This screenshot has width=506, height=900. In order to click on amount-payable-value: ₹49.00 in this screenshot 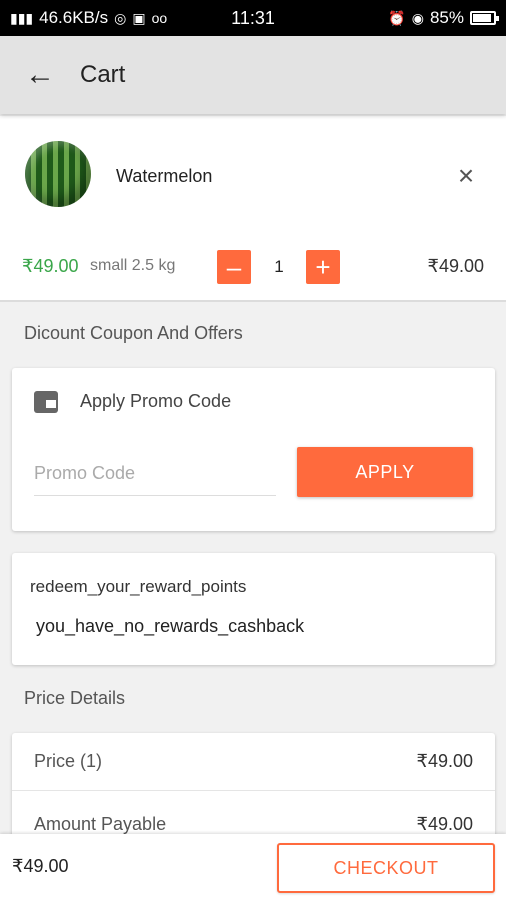, I will do `click(445, 823)`.